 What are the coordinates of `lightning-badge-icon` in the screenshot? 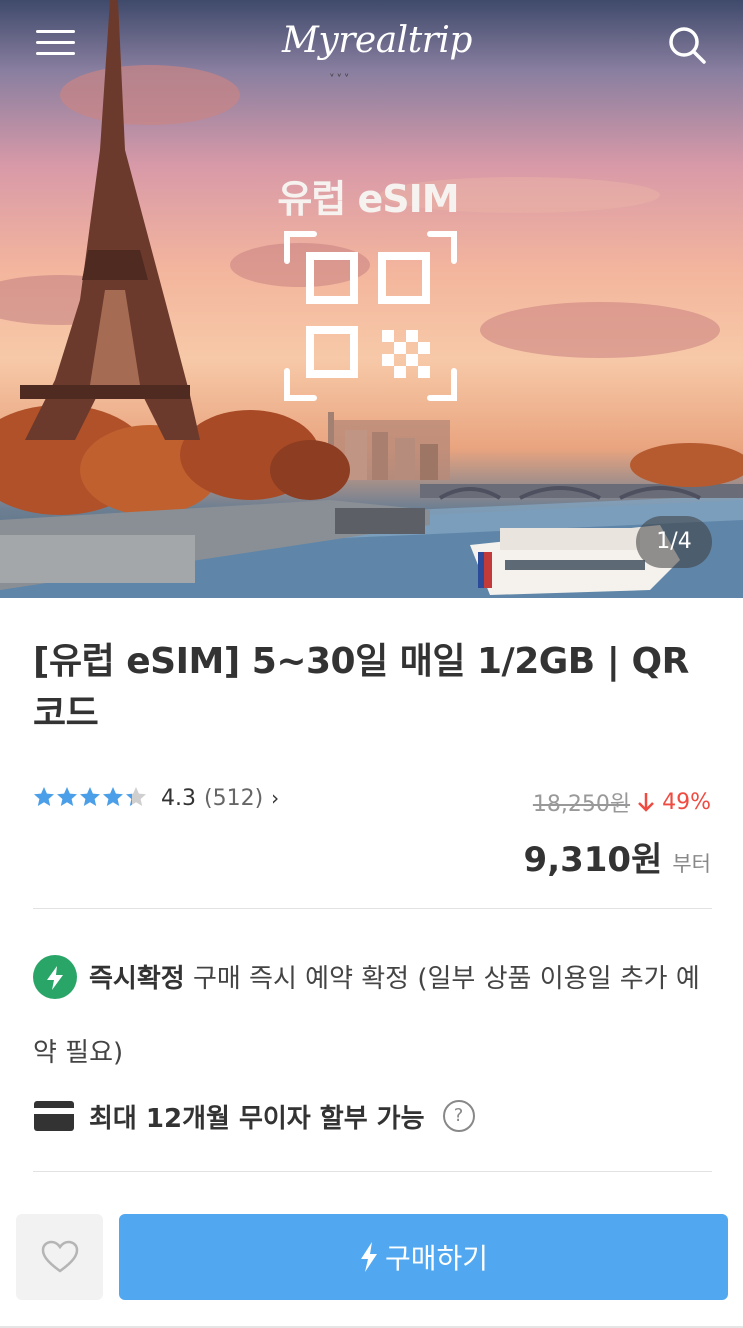 It's located at (55, 976).